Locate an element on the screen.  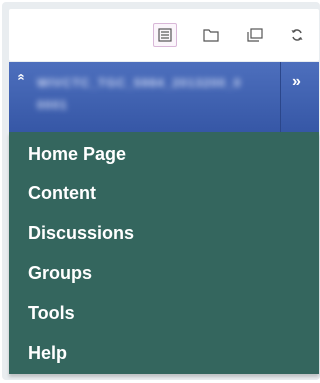
refresh-button is located at coordinates (297, 35).